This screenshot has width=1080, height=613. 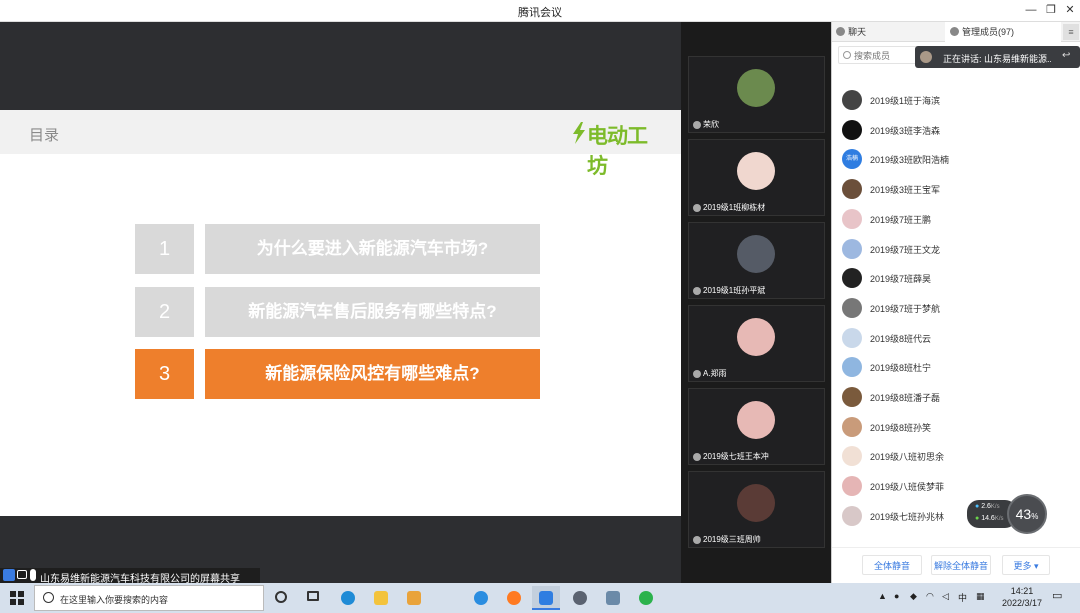 What do you see at coordinates (17, 598) in the screenshot?
I see `windows-start-icon` at bounding box center [17, 598].